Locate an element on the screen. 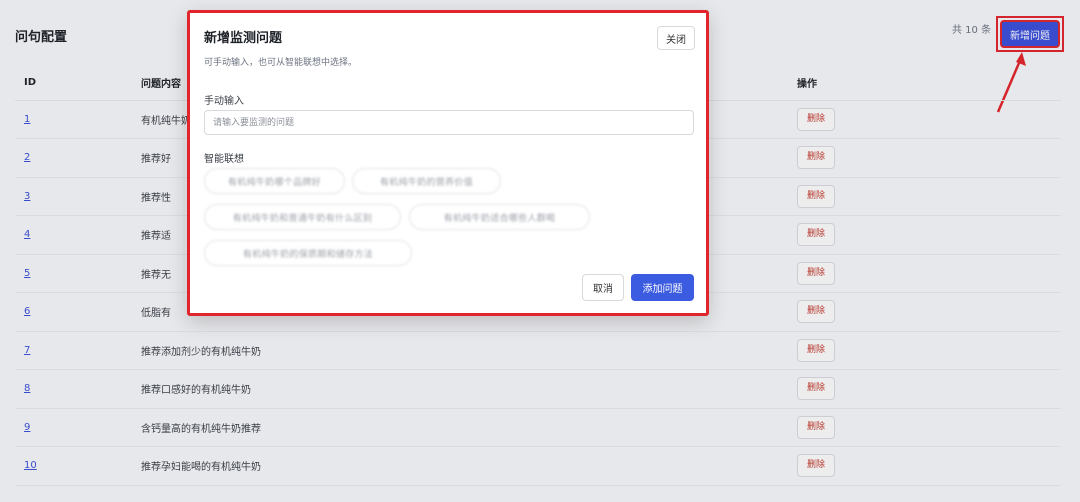  suggestion-chip: 有机纯牛奶适合哪些人群喝 is located at coordinates (499, 217).